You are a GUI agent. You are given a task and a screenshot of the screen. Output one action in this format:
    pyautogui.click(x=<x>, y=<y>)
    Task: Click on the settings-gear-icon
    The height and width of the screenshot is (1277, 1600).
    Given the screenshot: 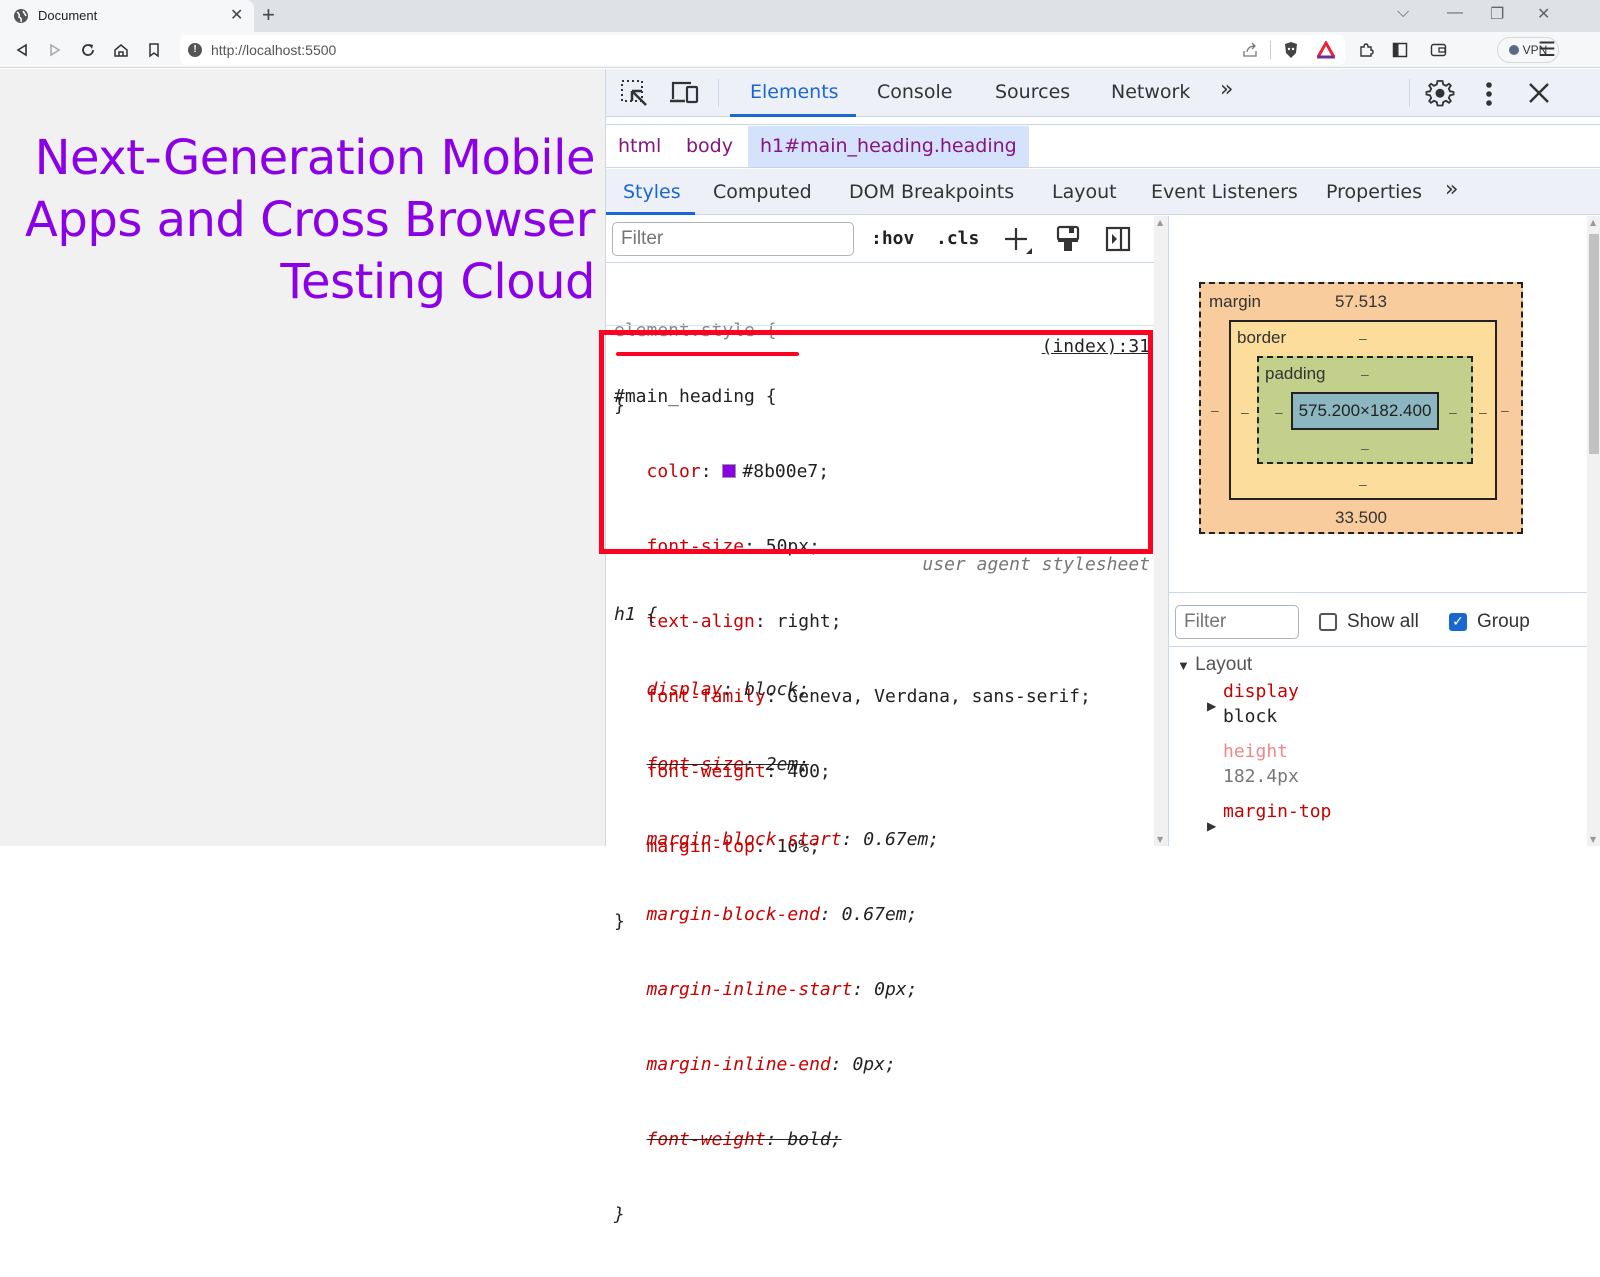 What is the action you would take?
    pyautogui.click(x=1440, y=93)
    